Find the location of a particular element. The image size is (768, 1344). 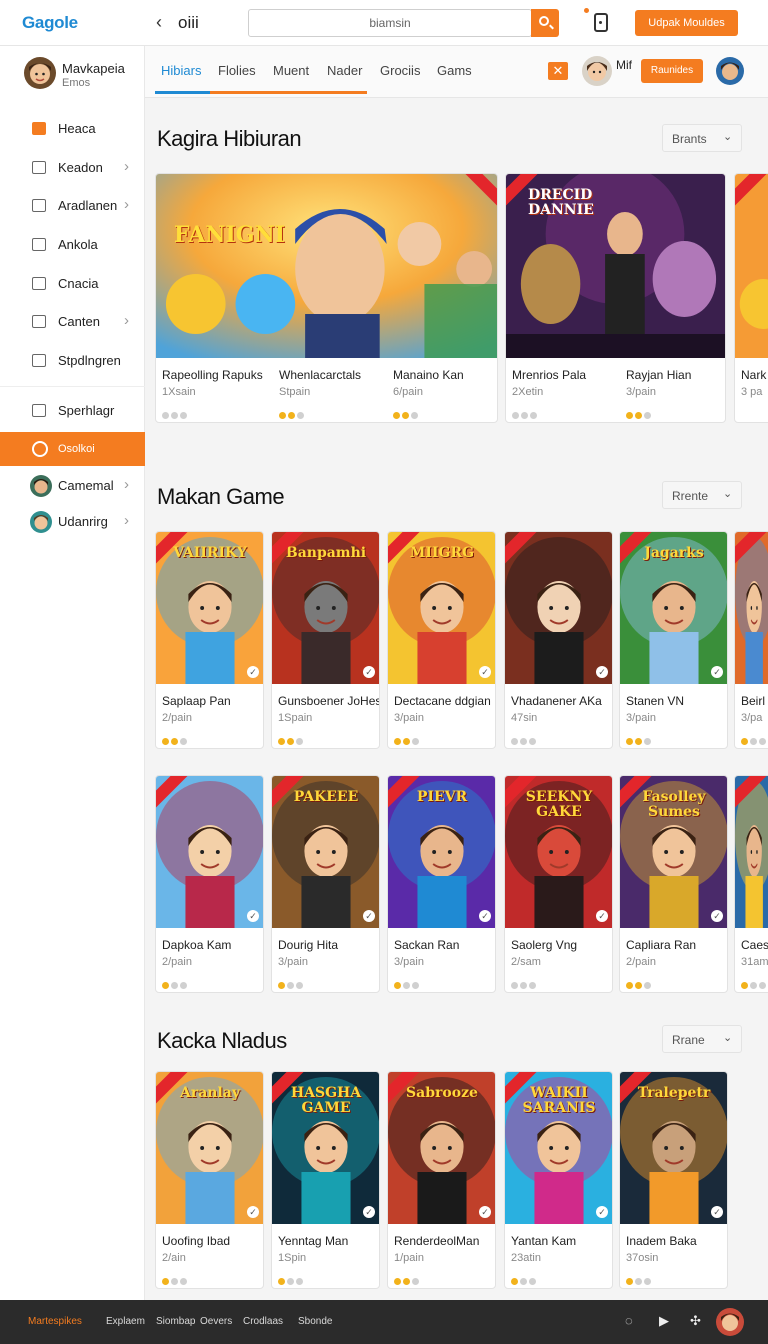

tab-gams: Gams is located at coordinates (454, 70).